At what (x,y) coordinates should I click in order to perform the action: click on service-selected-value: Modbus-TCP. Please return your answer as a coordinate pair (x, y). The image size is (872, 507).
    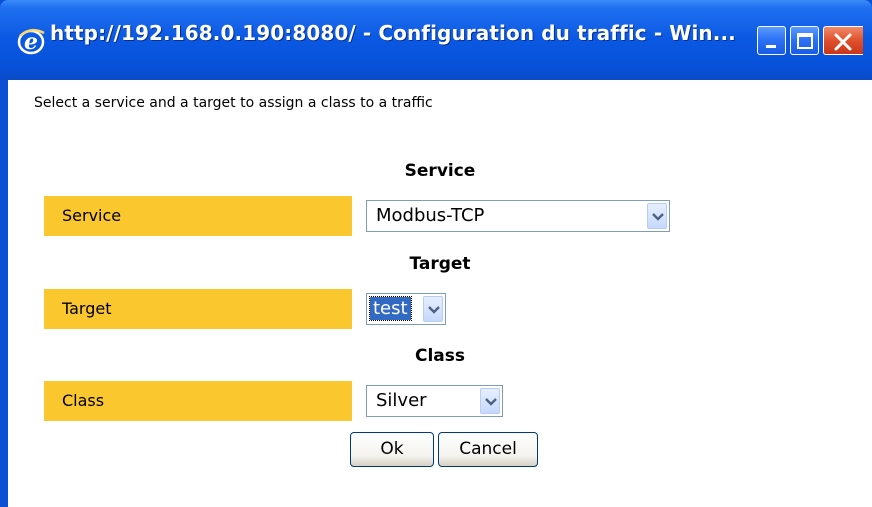
    Looking at the image, I should click on (430, 215).